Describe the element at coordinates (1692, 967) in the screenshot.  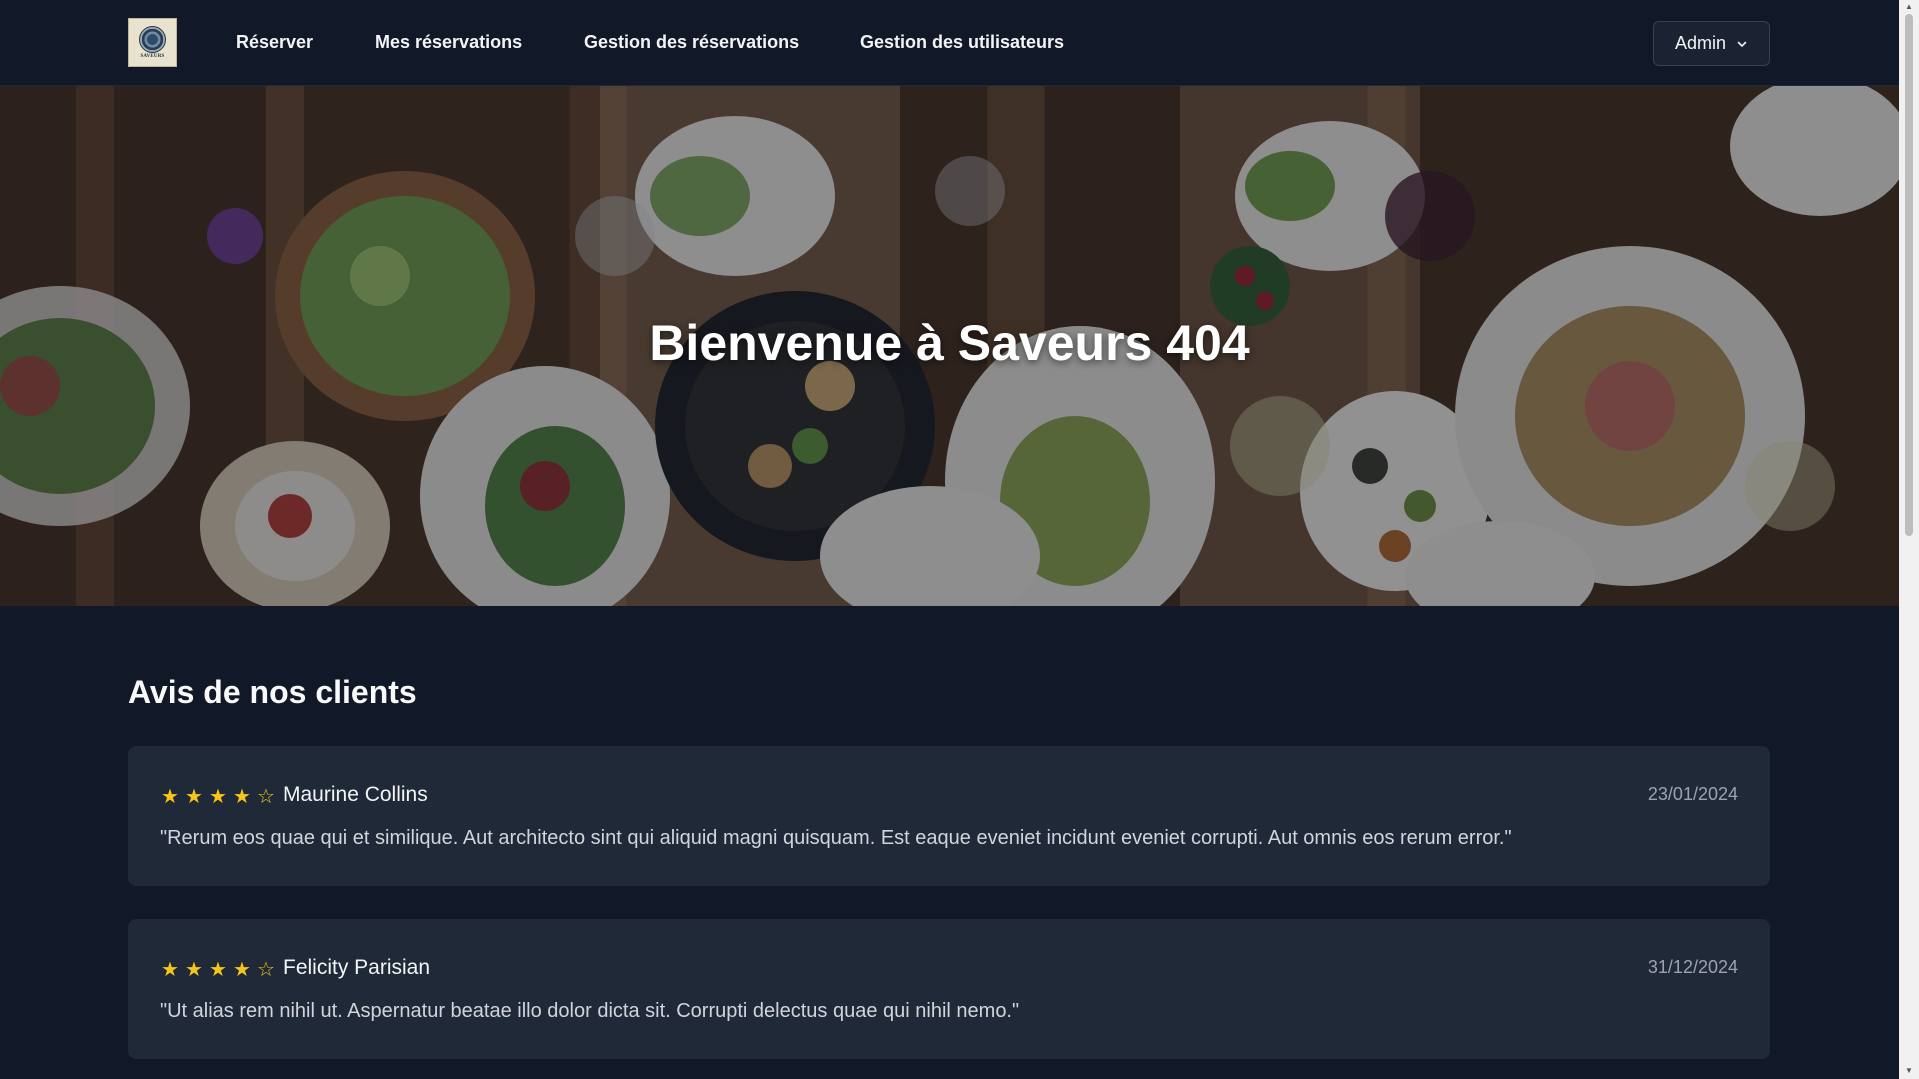
I see `review-date: 31/12/2024` at that location.